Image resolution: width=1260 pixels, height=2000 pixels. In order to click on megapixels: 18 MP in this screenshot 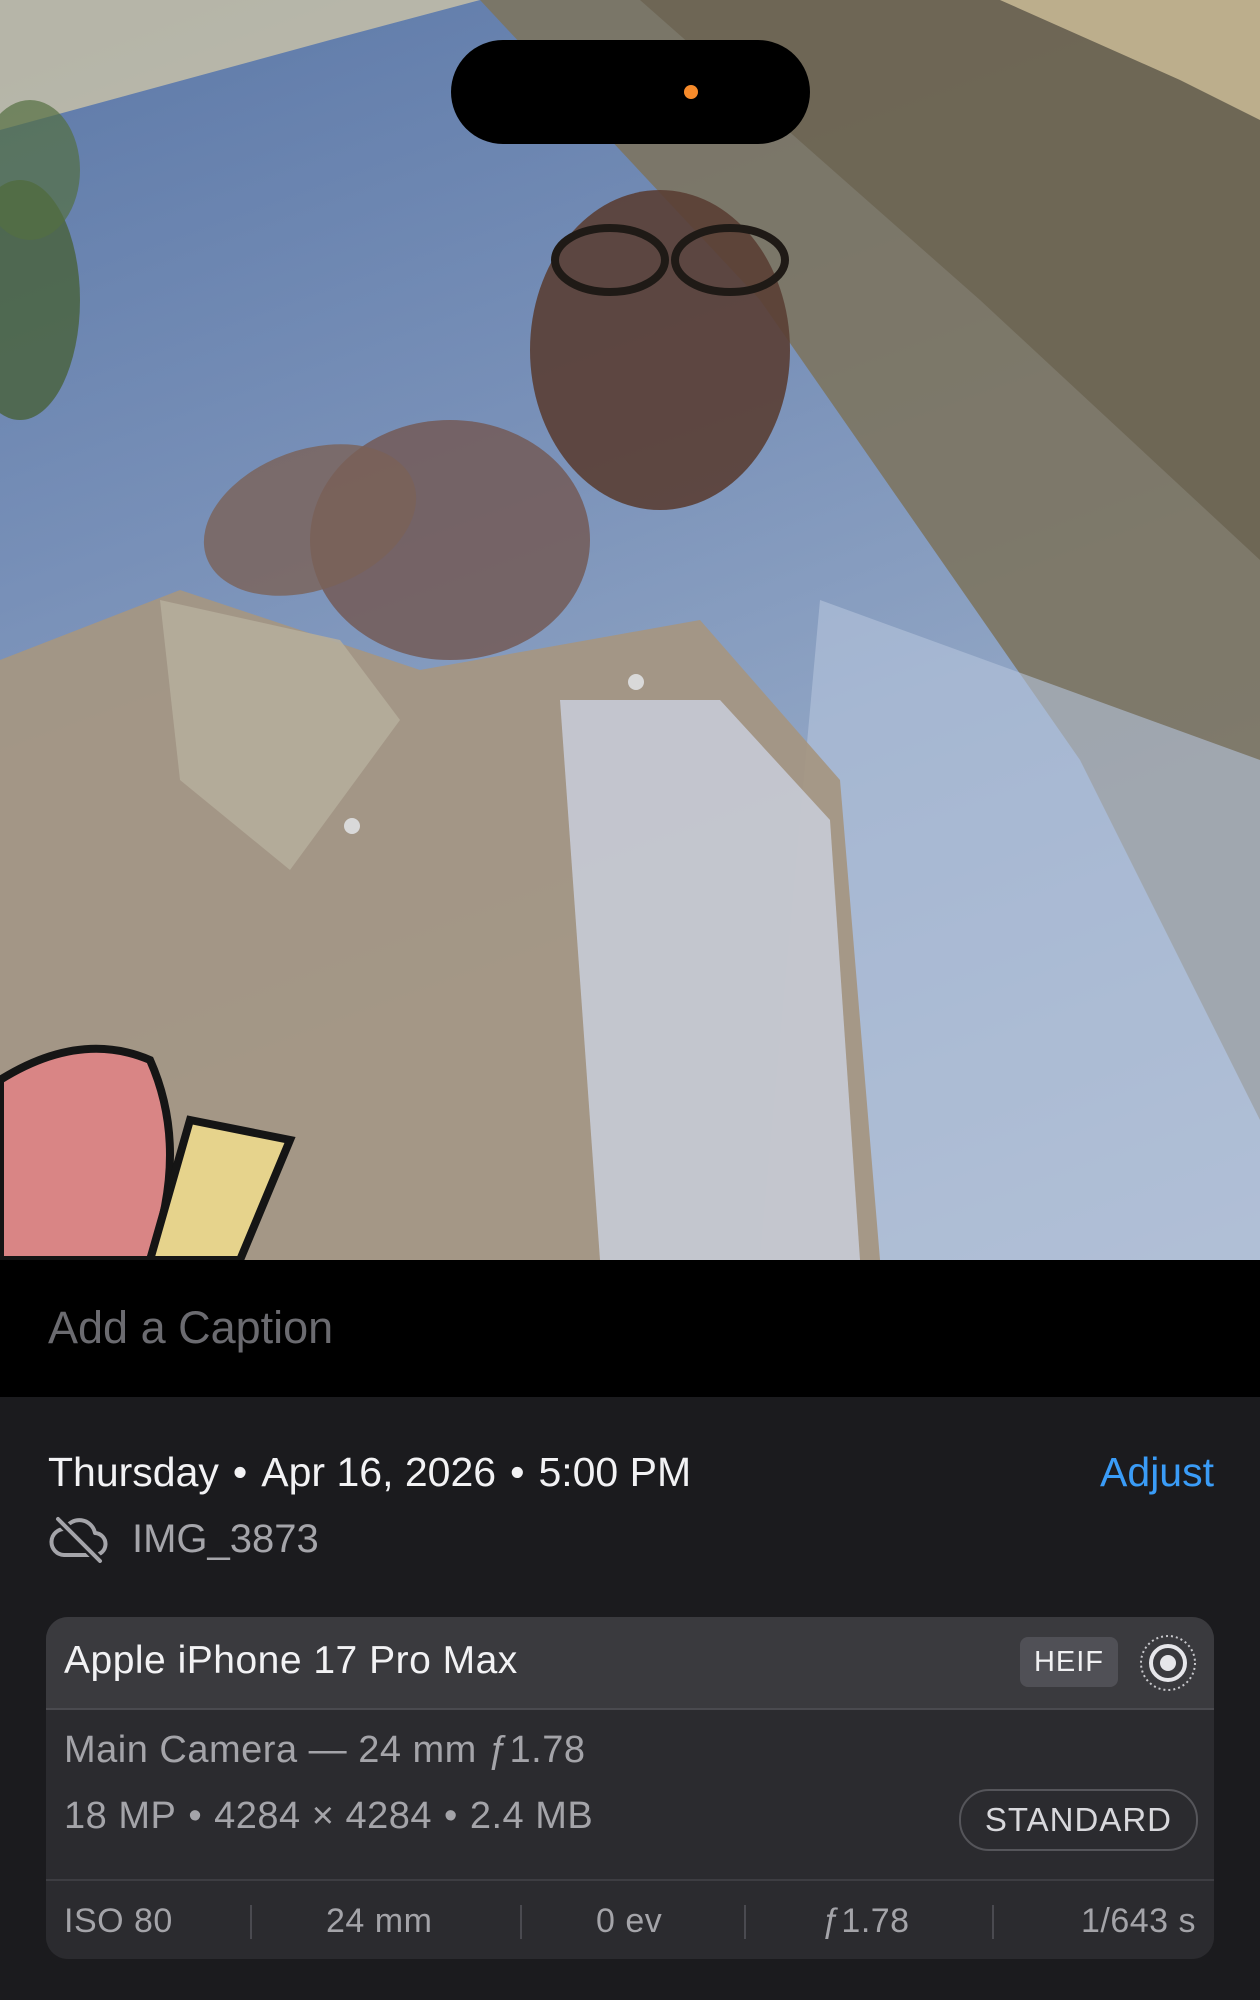, I will do `click(120, 1816)`.